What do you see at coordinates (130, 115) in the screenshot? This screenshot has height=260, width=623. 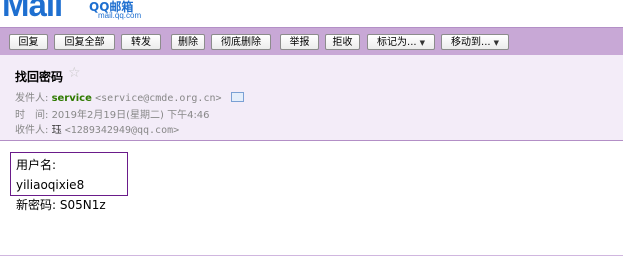 I see `time-value: 2019年2月19日(星期二) 下午4:46` at bounding box center [130, 115].